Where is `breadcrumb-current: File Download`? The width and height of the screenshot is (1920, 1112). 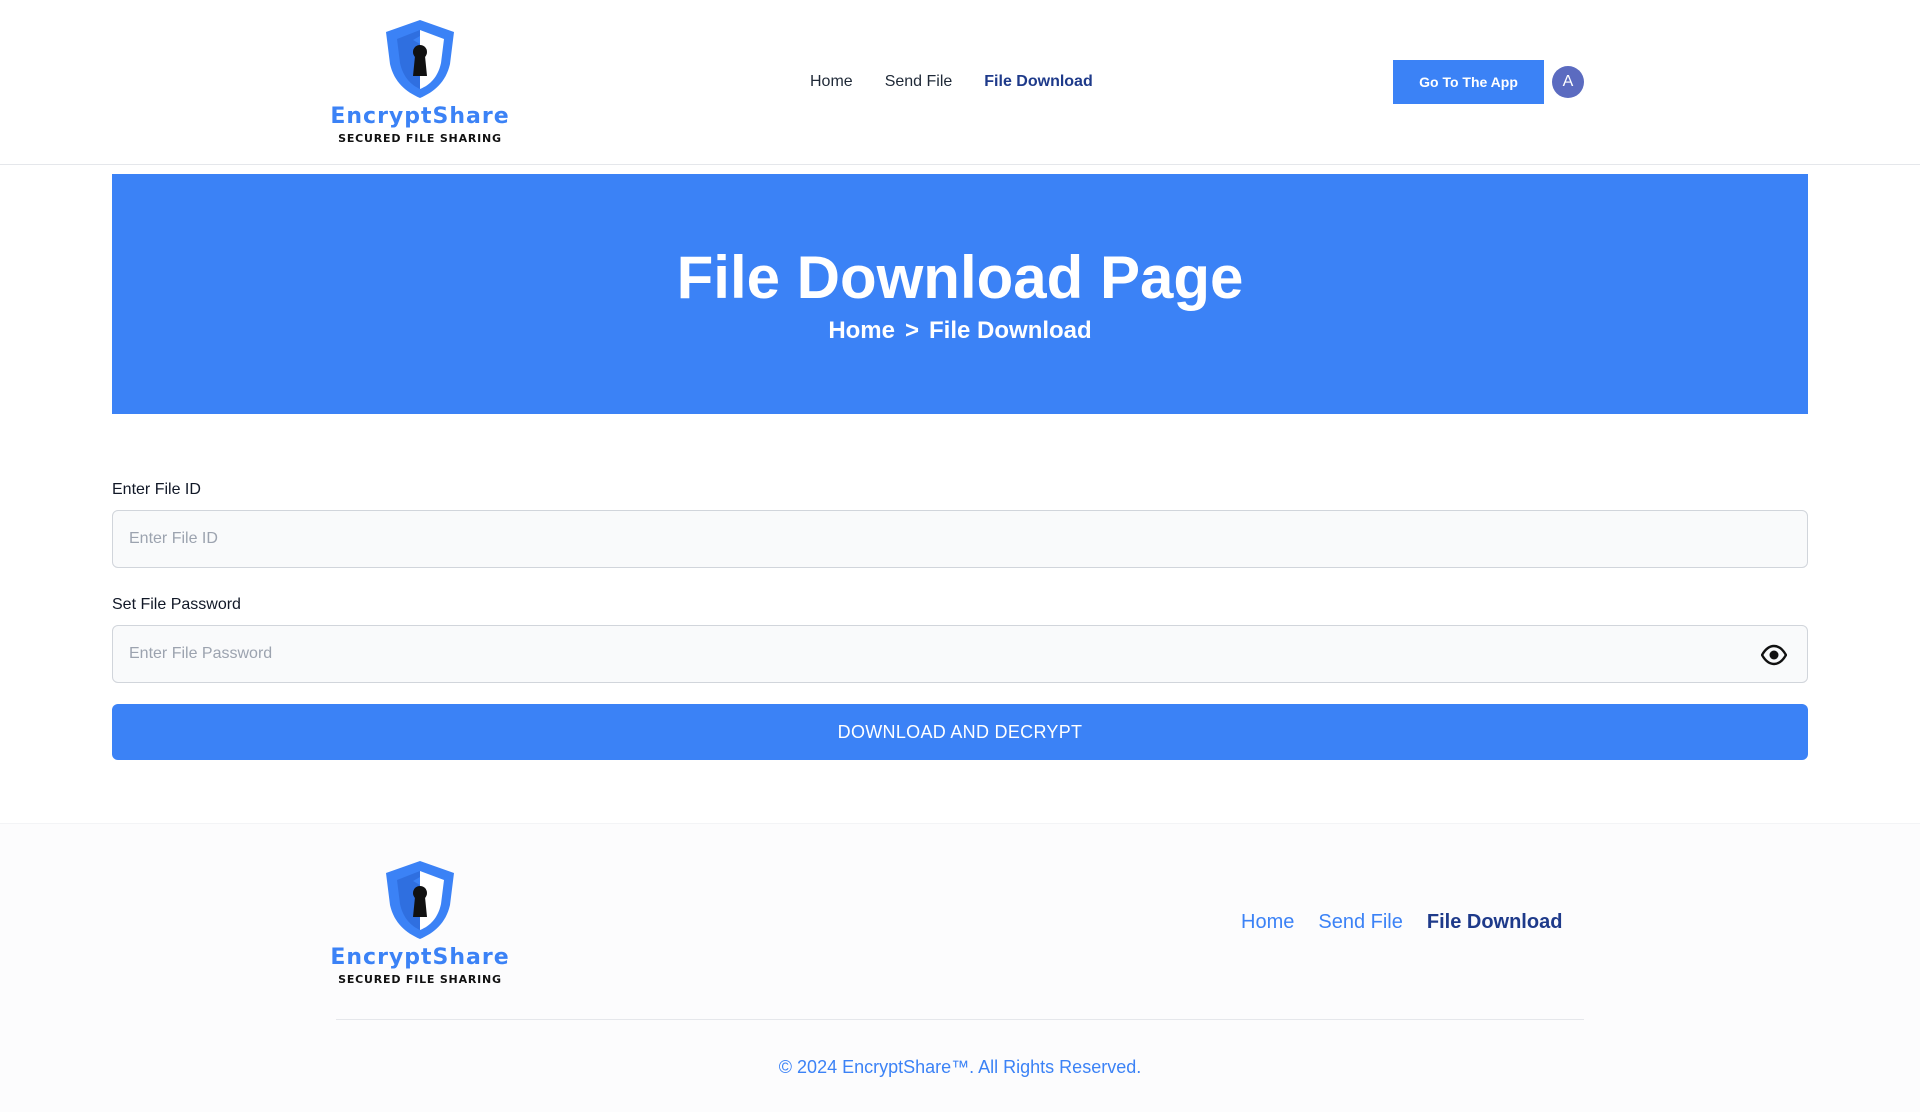
breadcrumb-current: File Download is located at coordinates (1010, 330).